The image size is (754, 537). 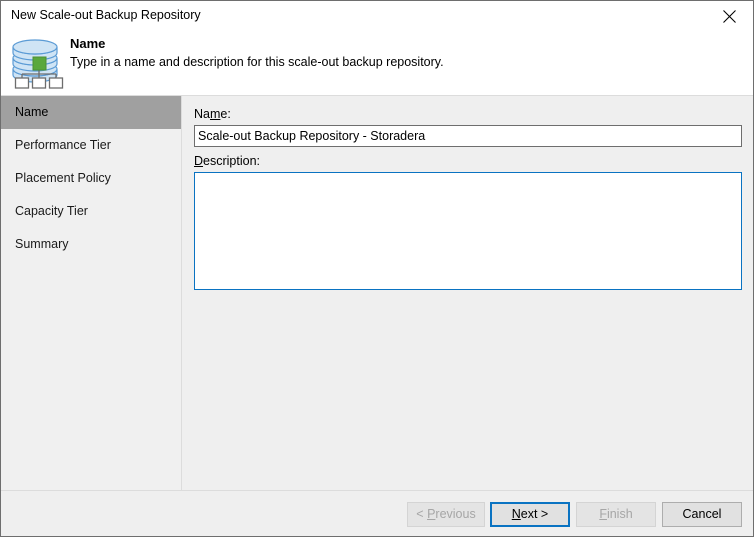 I want to click on sidebar-item-name: Name, so click(x=91, y=112).